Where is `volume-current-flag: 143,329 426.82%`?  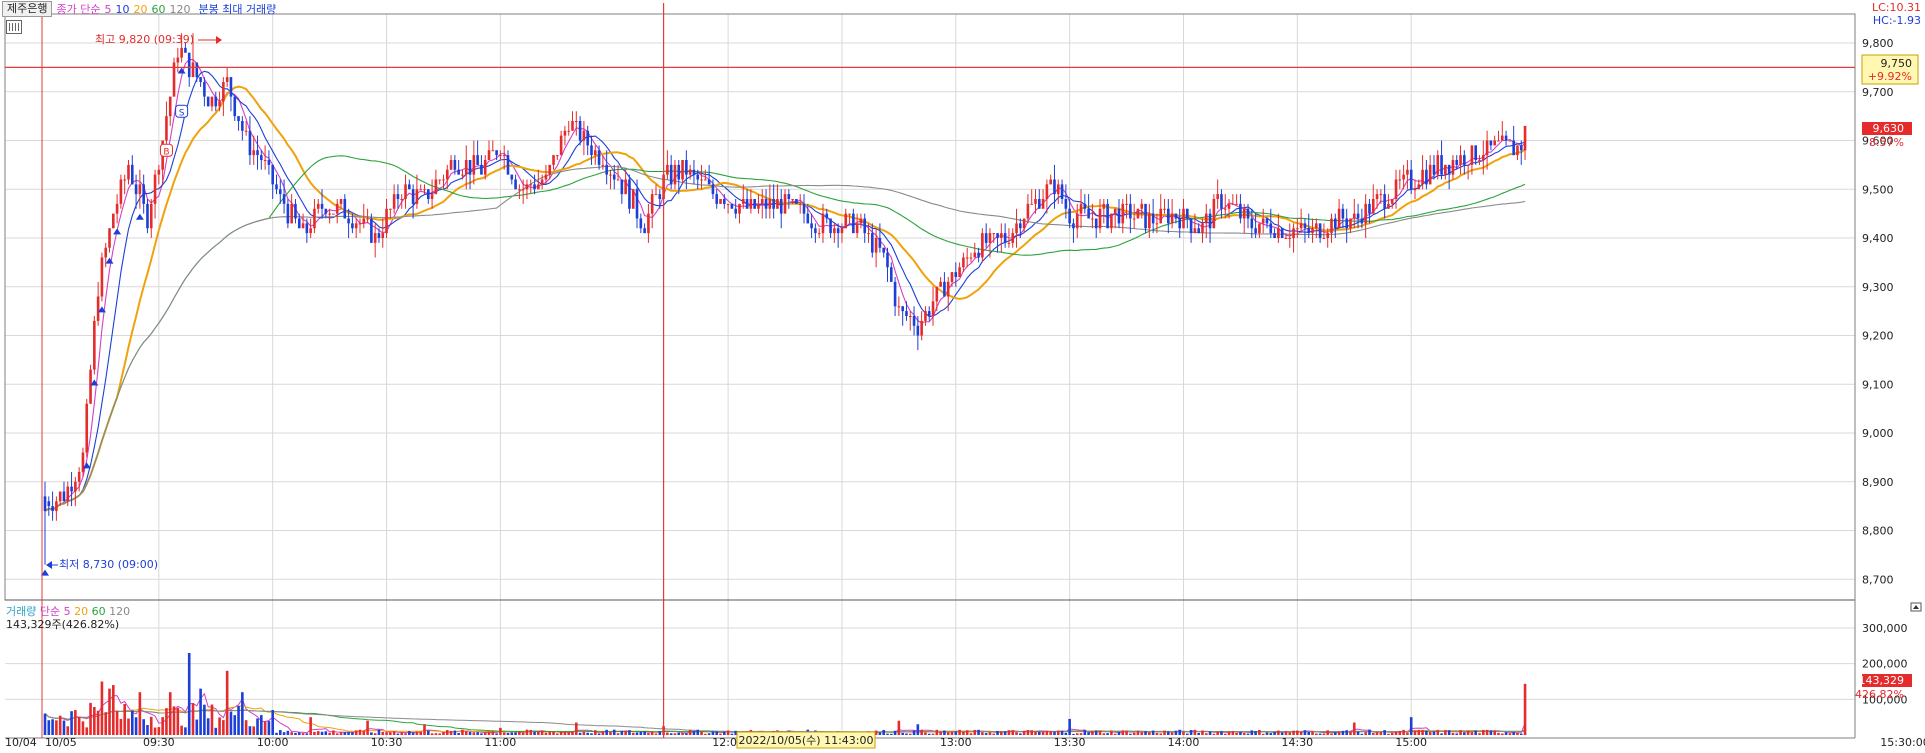
volume-current-flag: 143,329 426.82% is located at coordinates (1883, 687).